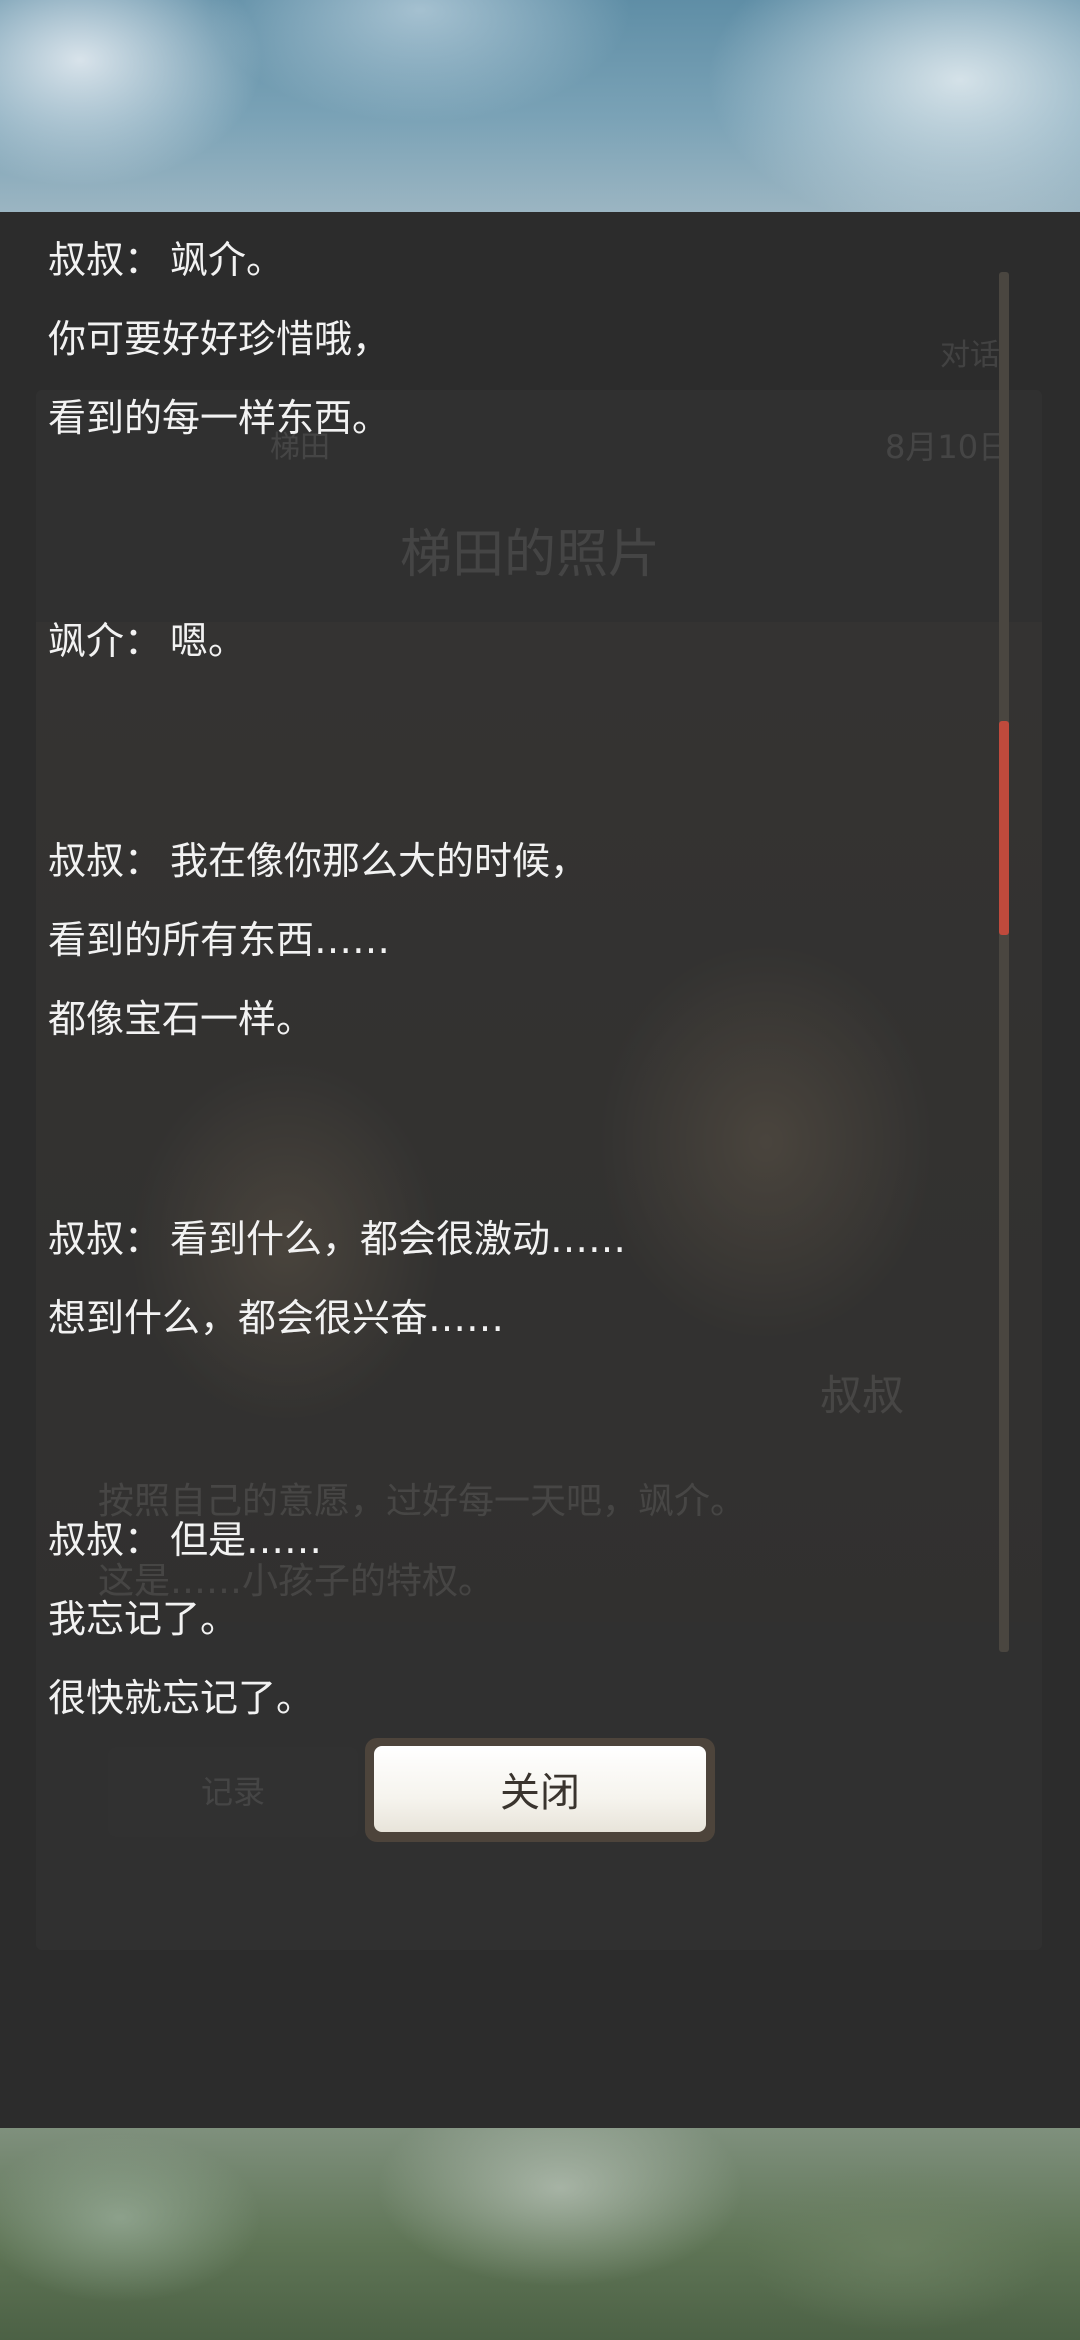 This screenshot has height=2340, width=1080. Describe the element at coordinates (105, 641) in the screenshot. I see `speaker-label: 飒介：` at that location.